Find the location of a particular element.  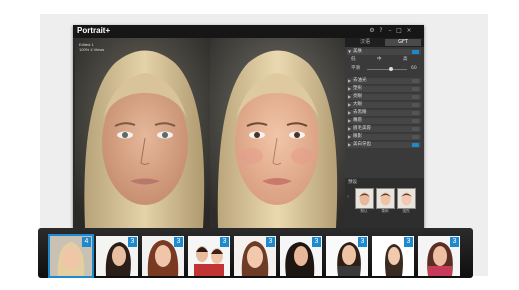

presets-strip: 预设 ‹ 默认 柔和 强烈 is located at coordinates (384, 203).